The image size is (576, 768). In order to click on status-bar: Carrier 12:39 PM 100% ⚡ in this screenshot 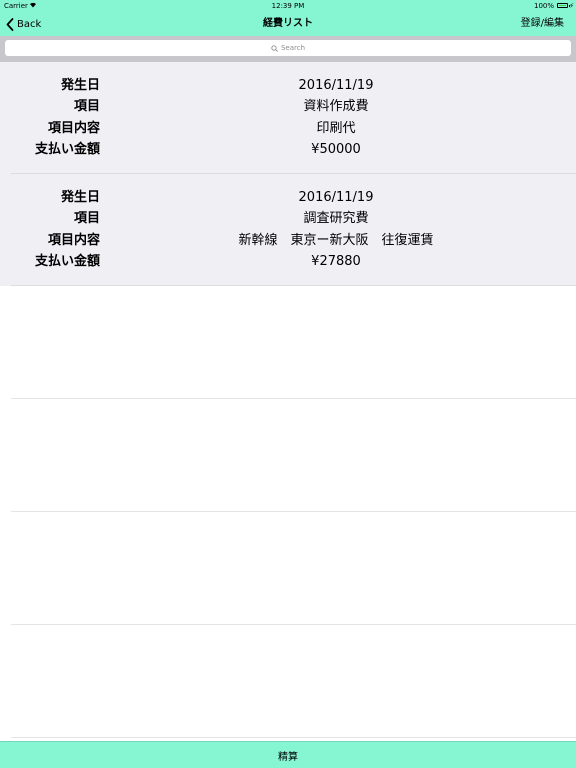, I will do `click(288, 6)`.